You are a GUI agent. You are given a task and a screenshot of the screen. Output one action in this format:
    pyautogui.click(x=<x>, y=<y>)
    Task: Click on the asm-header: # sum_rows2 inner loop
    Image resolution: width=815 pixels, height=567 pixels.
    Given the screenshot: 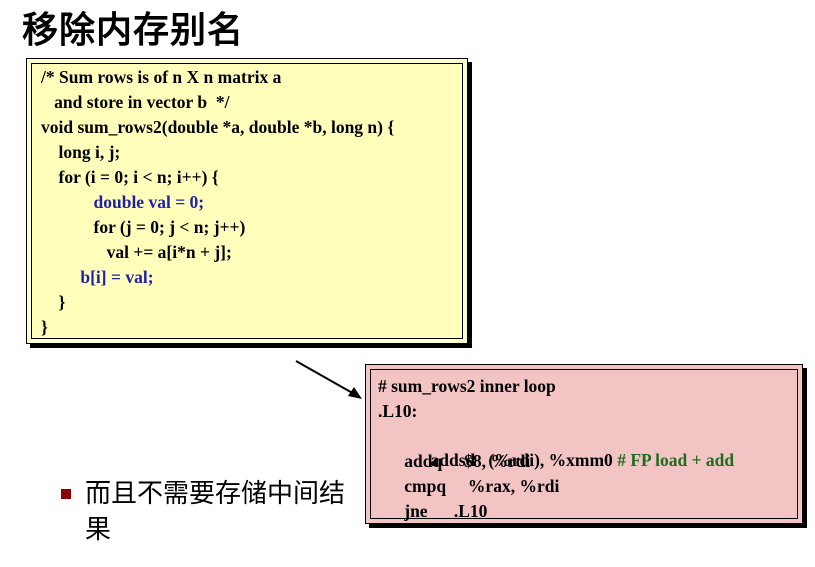 What is the action you would take?
    pyautogui.click(x=467, y=386)
    